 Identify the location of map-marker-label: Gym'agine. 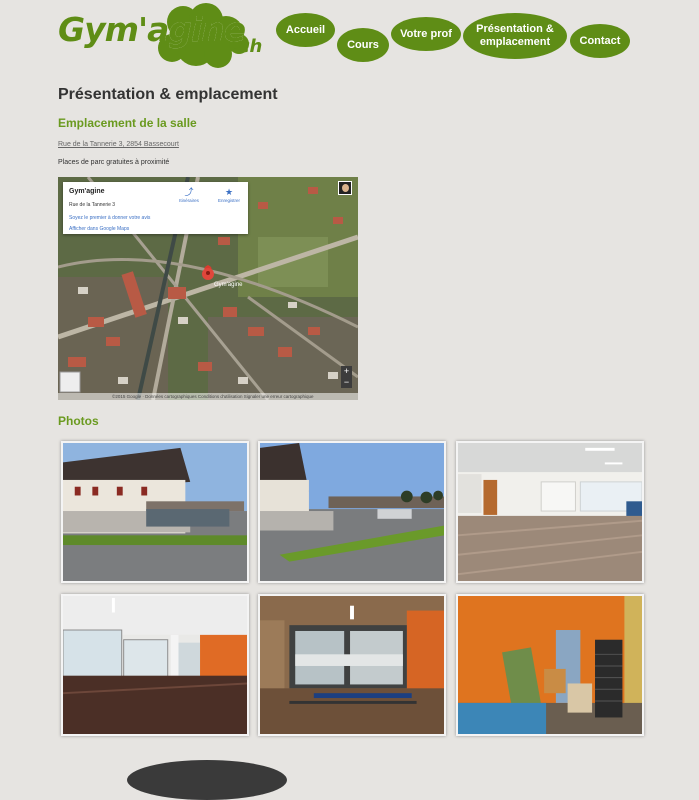
(228, 285).